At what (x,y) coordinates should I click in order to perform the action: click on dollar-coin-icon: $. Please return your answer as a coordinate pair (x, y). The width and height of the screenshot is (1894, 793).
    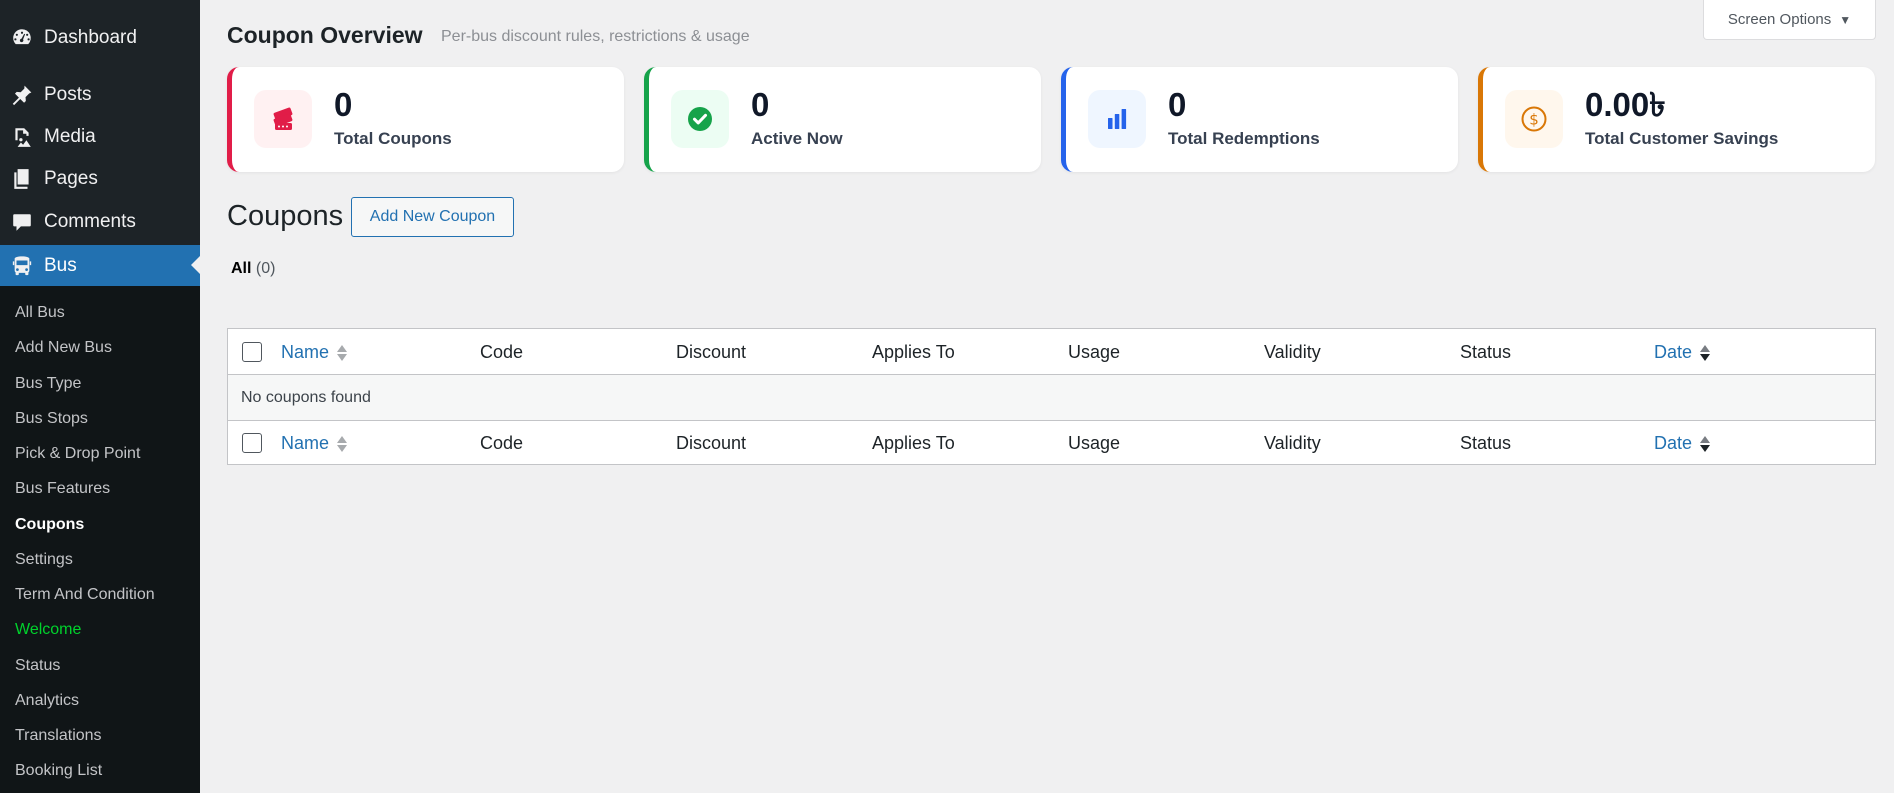
    Looking at the image, I should click on (1534, 119).